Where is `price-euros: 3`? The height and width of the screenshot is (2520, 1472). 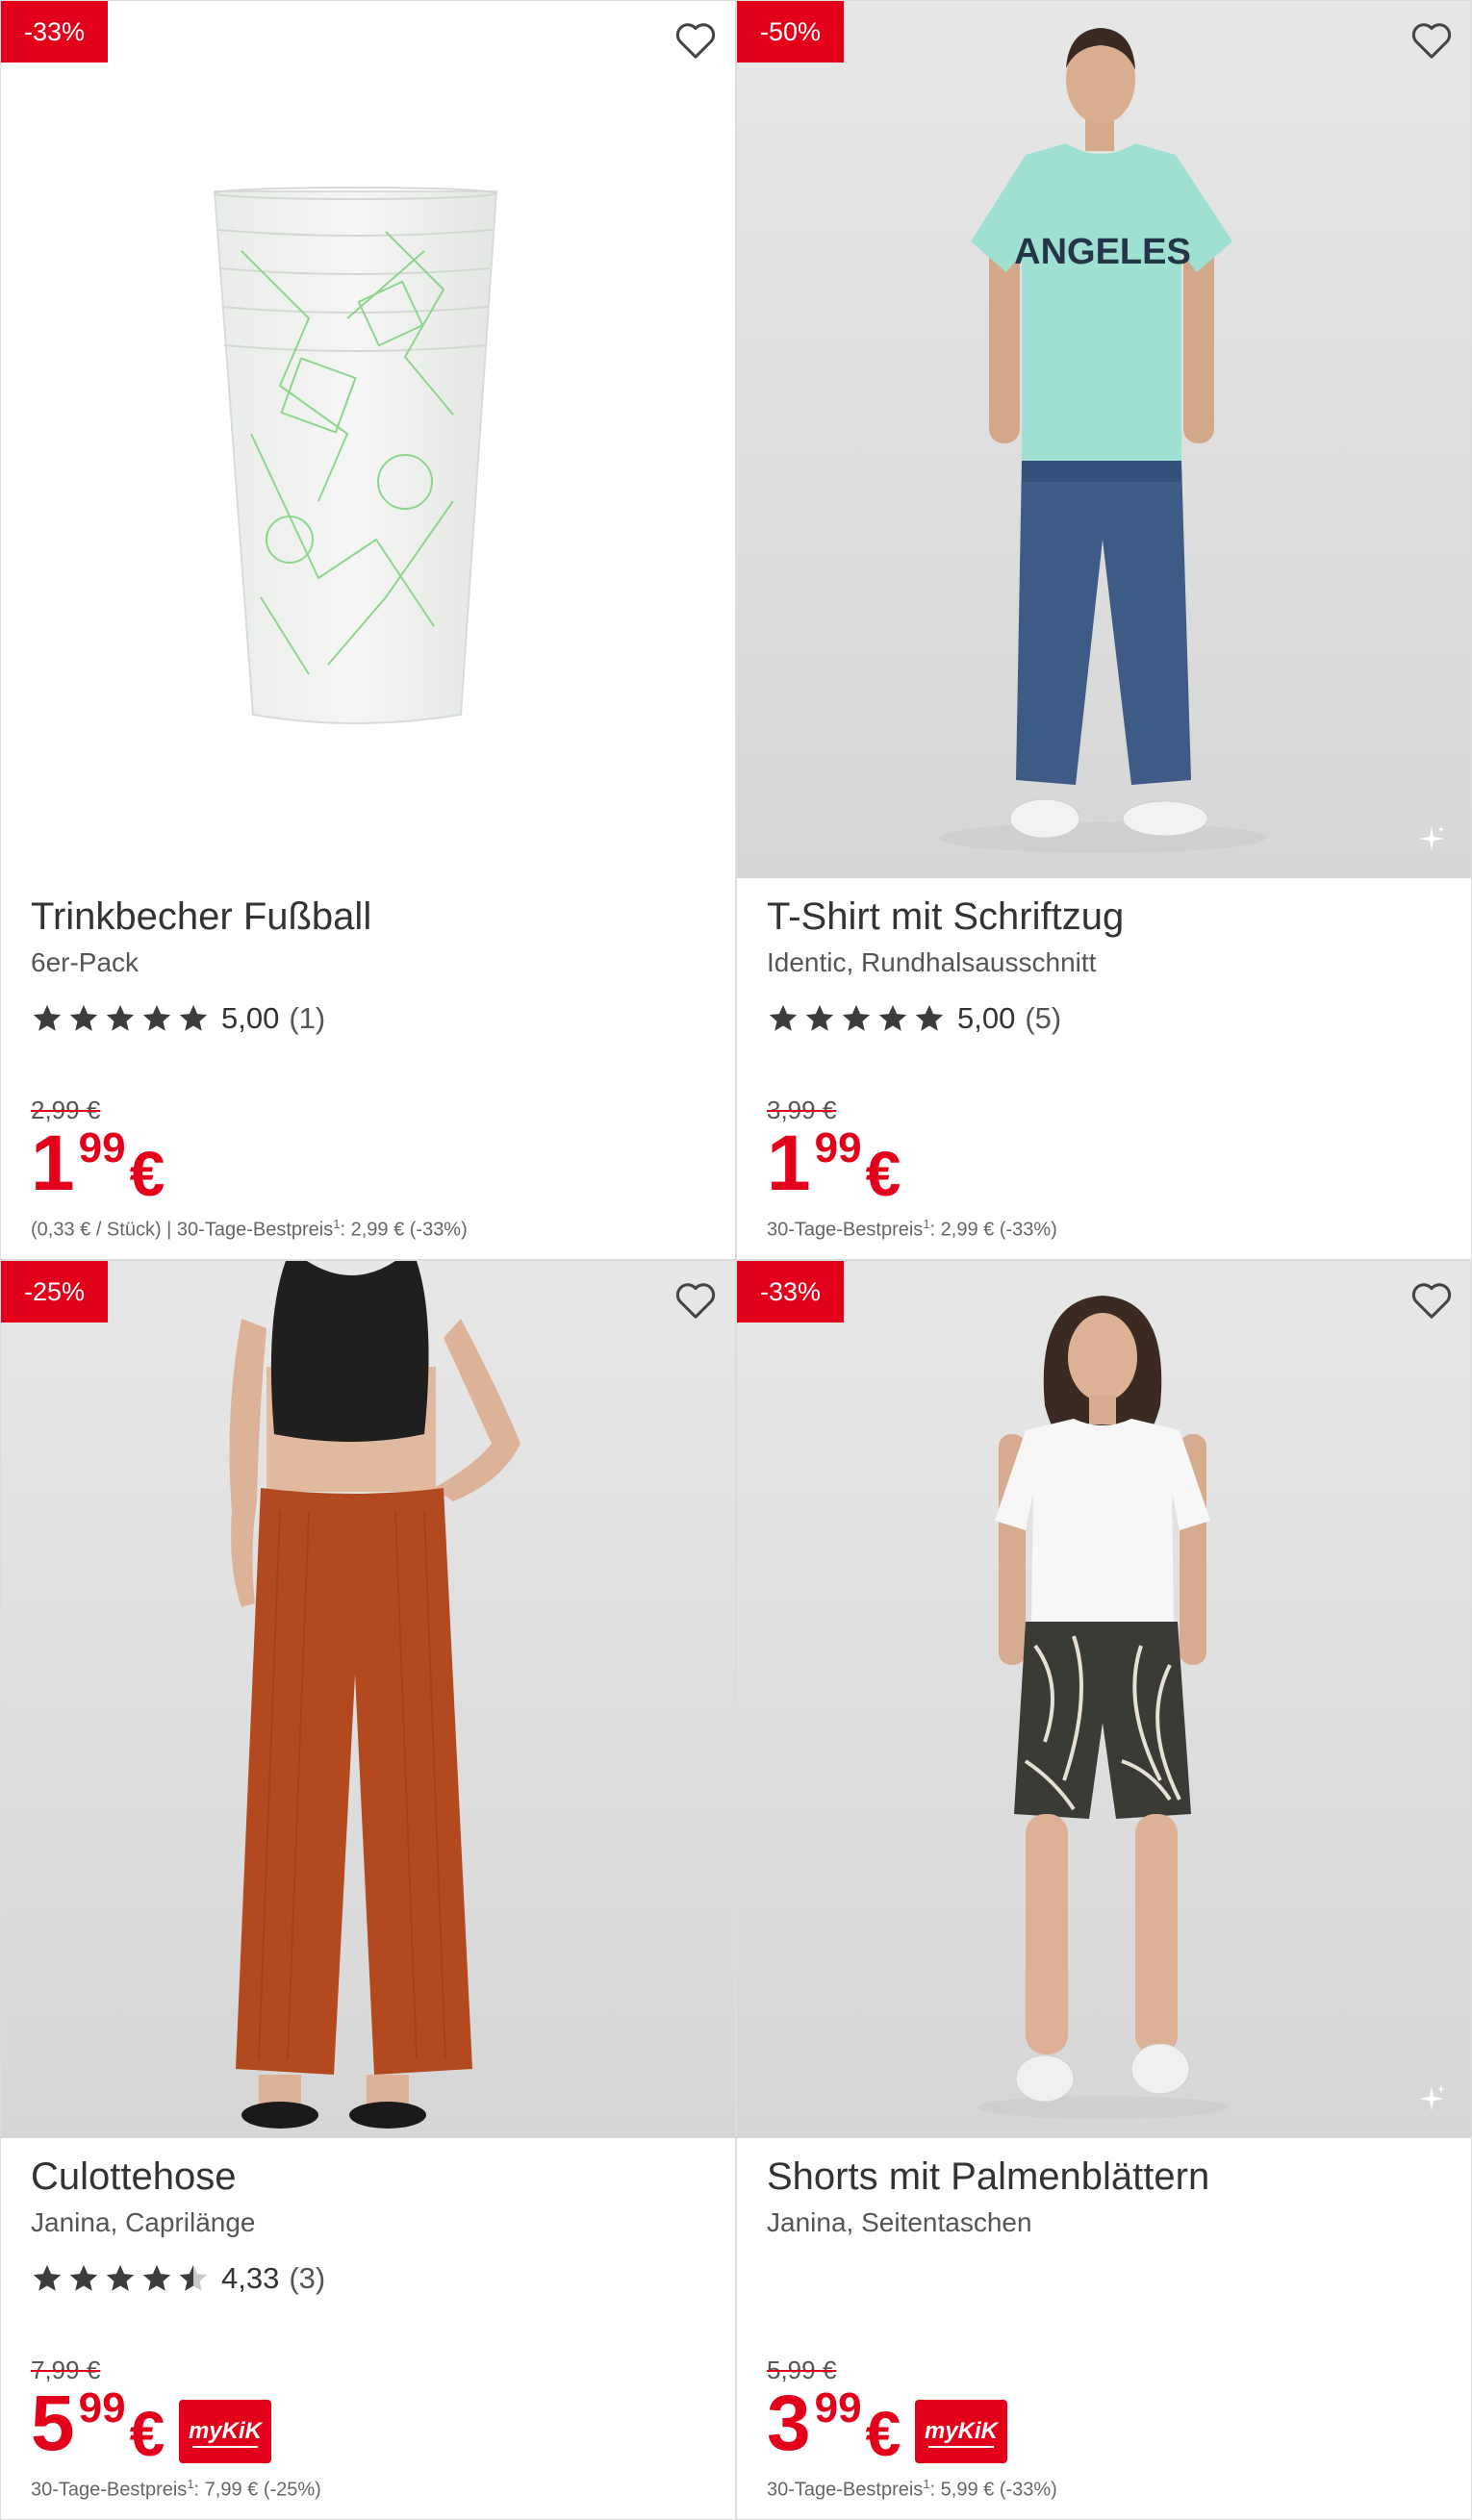
price-euros: 3 is located at coordinates (789, 2424).